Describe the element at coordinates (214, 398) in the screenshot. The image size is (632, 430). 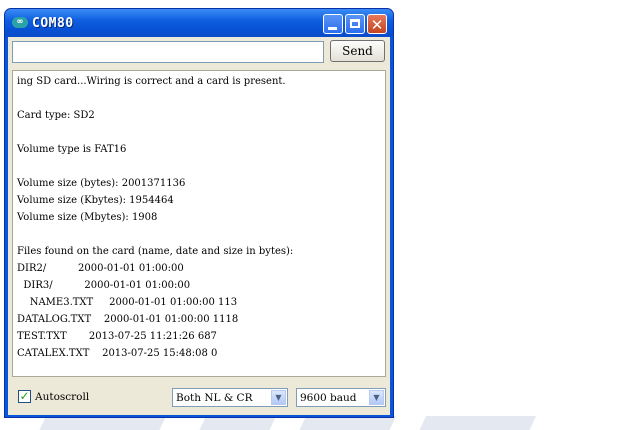
I see `line-ending-value: Both NL & CR` at that location.